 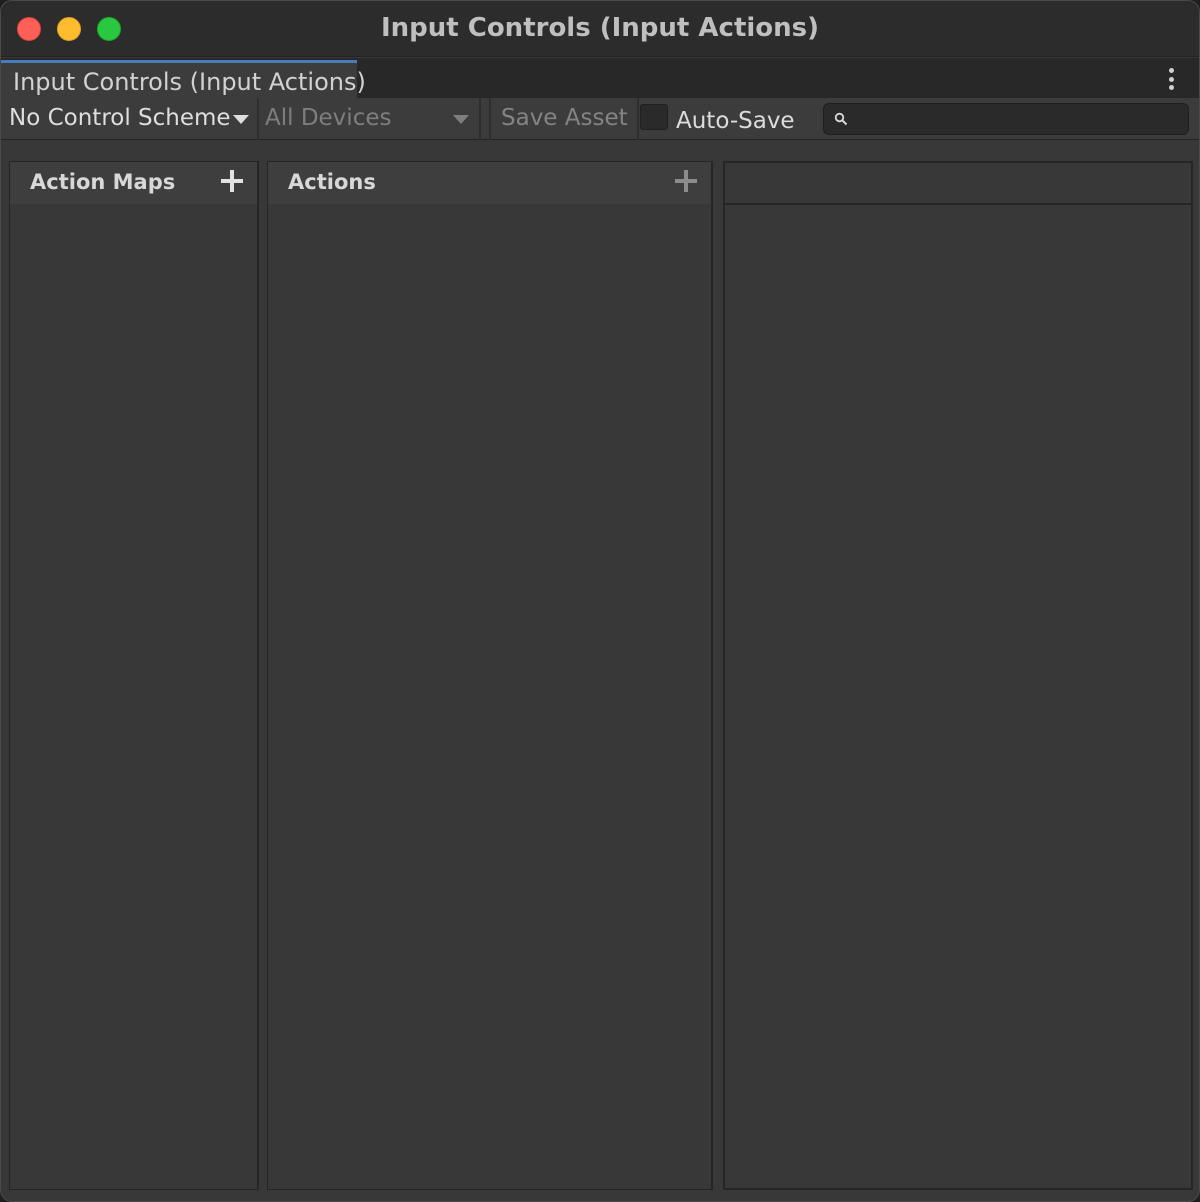 What do you see at coordinates (841, 119) in the screenshot?
I see `search-icon` at bounding box center [841, 119].